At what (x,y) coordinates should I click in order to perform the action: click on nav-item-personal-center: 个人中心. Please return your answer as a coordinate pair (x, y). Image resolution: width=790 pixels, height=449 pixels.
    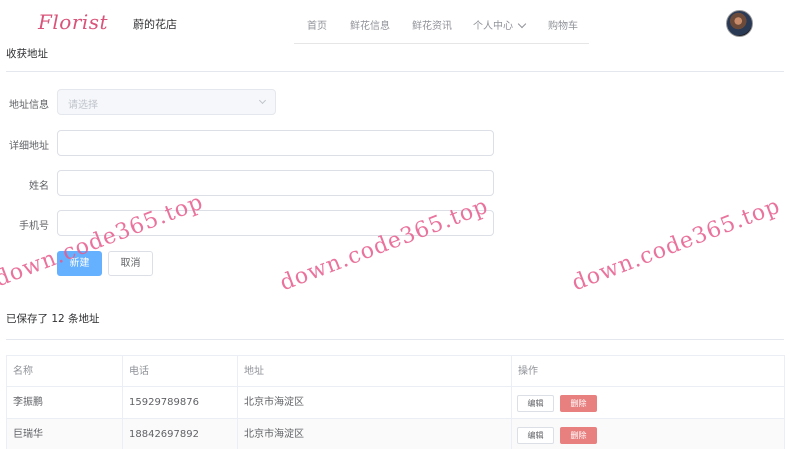
    Looking at the image, I should click on (500, 24).